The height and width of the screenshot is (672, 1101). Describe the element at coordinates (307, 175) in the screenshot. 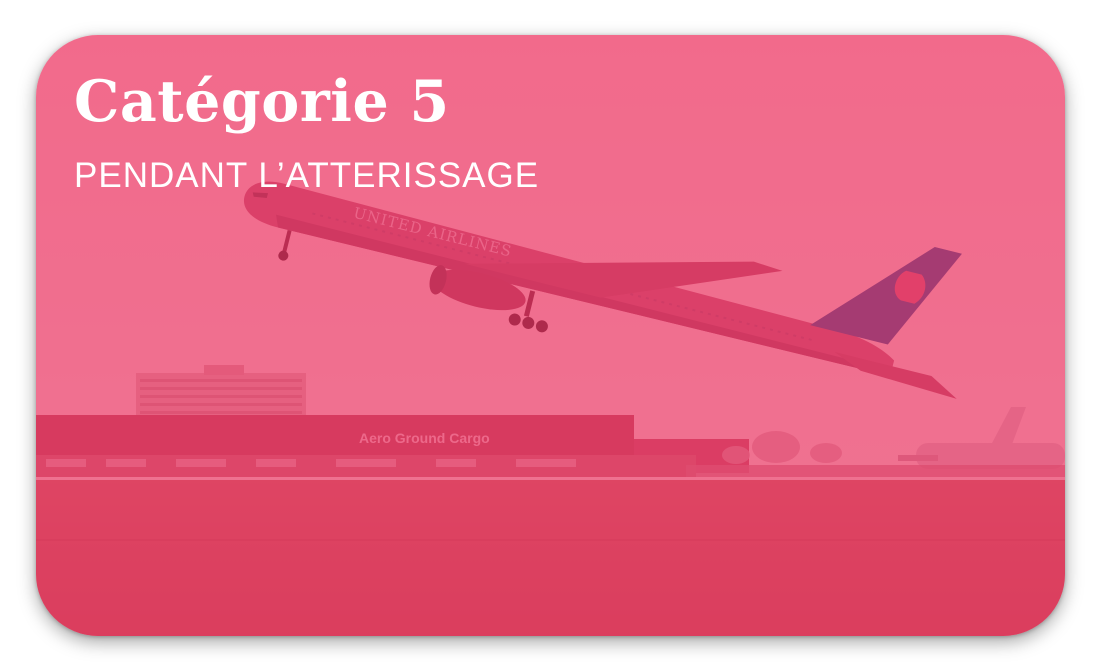

I see `card-subtitle: PENDANT L’ATTERISSAGE` at that location.